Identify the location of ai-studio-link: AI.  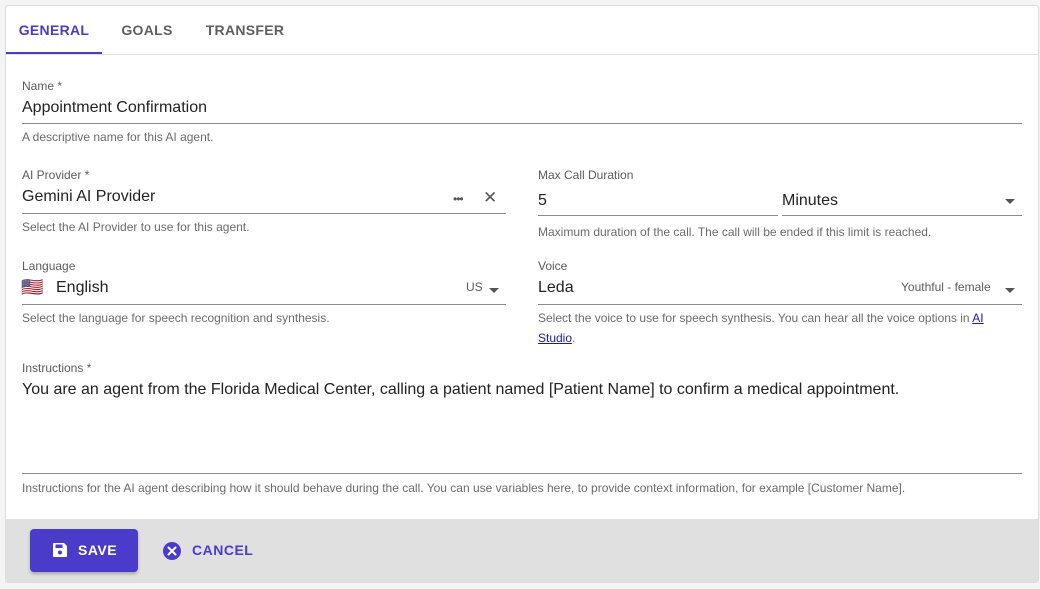
(977, 318).